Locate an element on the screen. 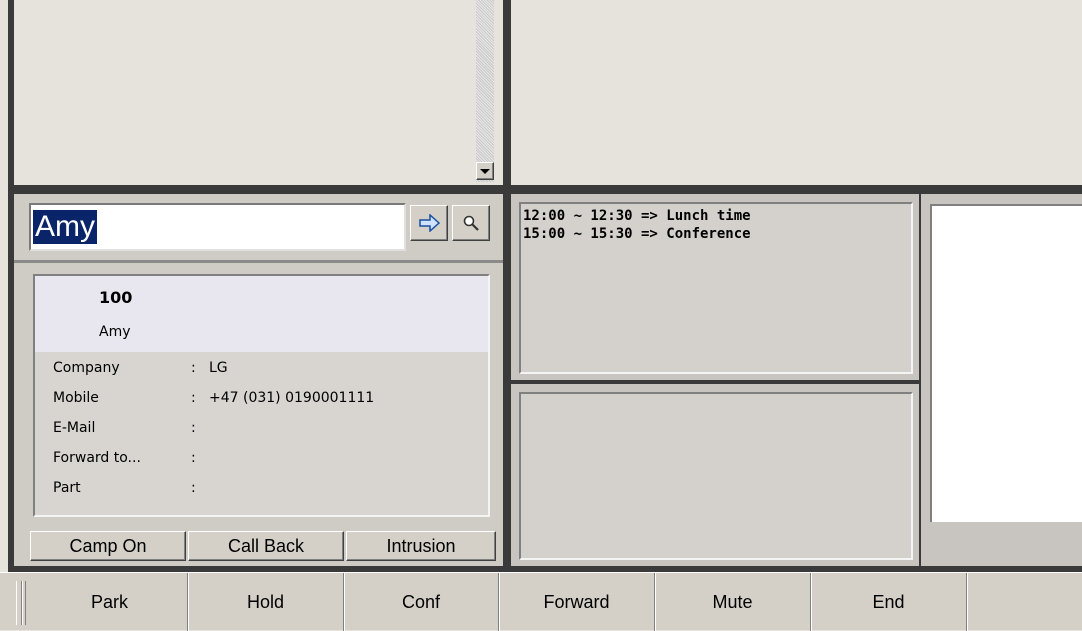 The width and height of the screenshot is (1082, 631). search-button is located at coordinates (471, 223).